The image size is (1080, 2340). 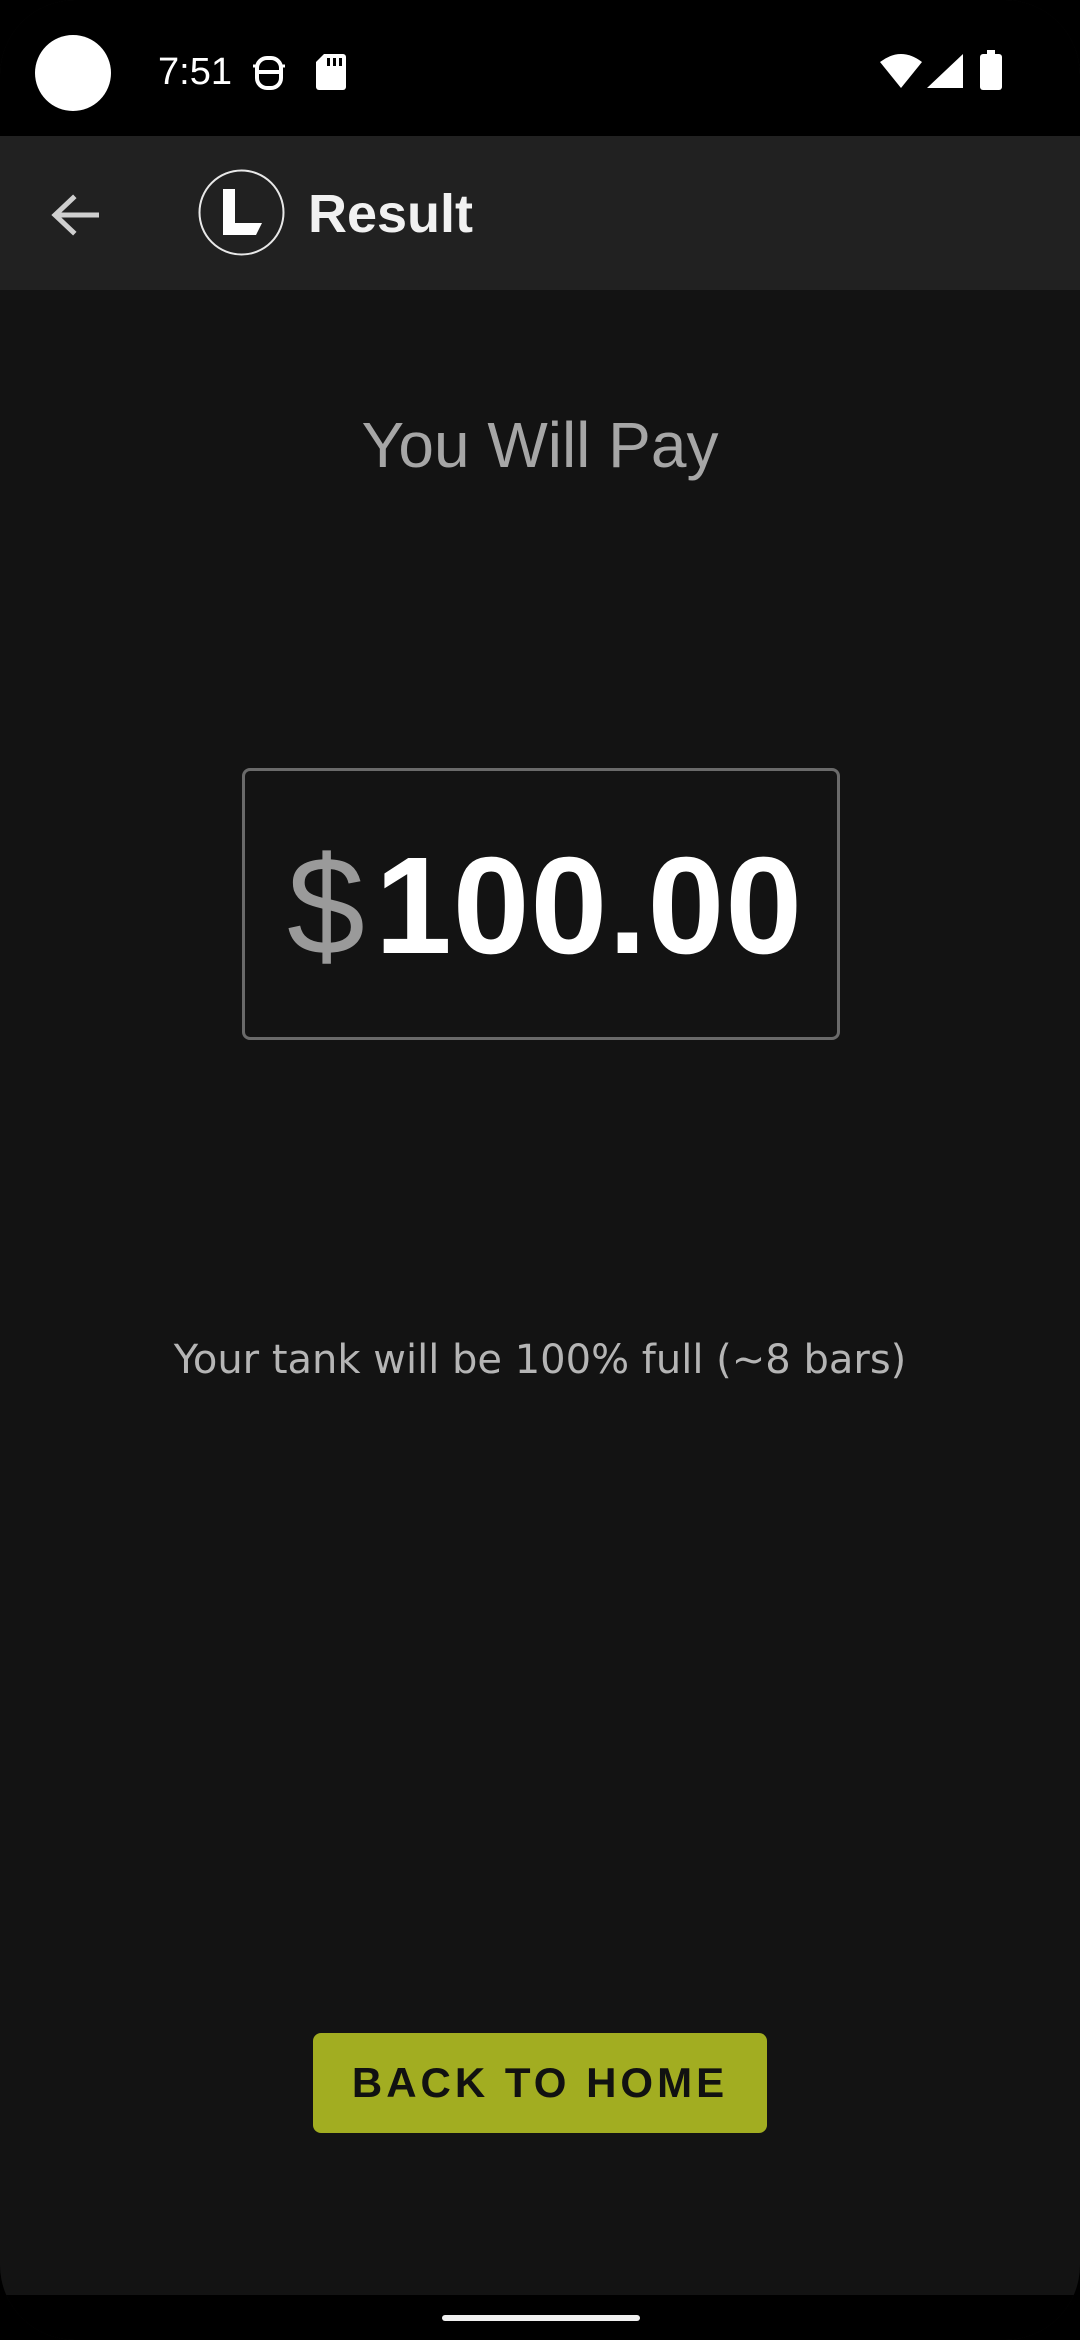 What do you see at coordinates (269, 73) in the screenshot?
I see `debug-icon` at bounding box center [269, 73].